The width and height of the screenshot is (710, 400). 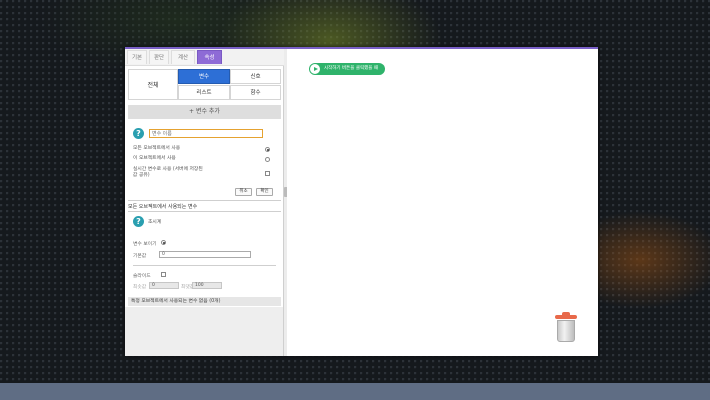 What do you see at coordinates (204, 92) in the screenshot?
I see `category-list: 리스트` at bounding box center [204, 92].